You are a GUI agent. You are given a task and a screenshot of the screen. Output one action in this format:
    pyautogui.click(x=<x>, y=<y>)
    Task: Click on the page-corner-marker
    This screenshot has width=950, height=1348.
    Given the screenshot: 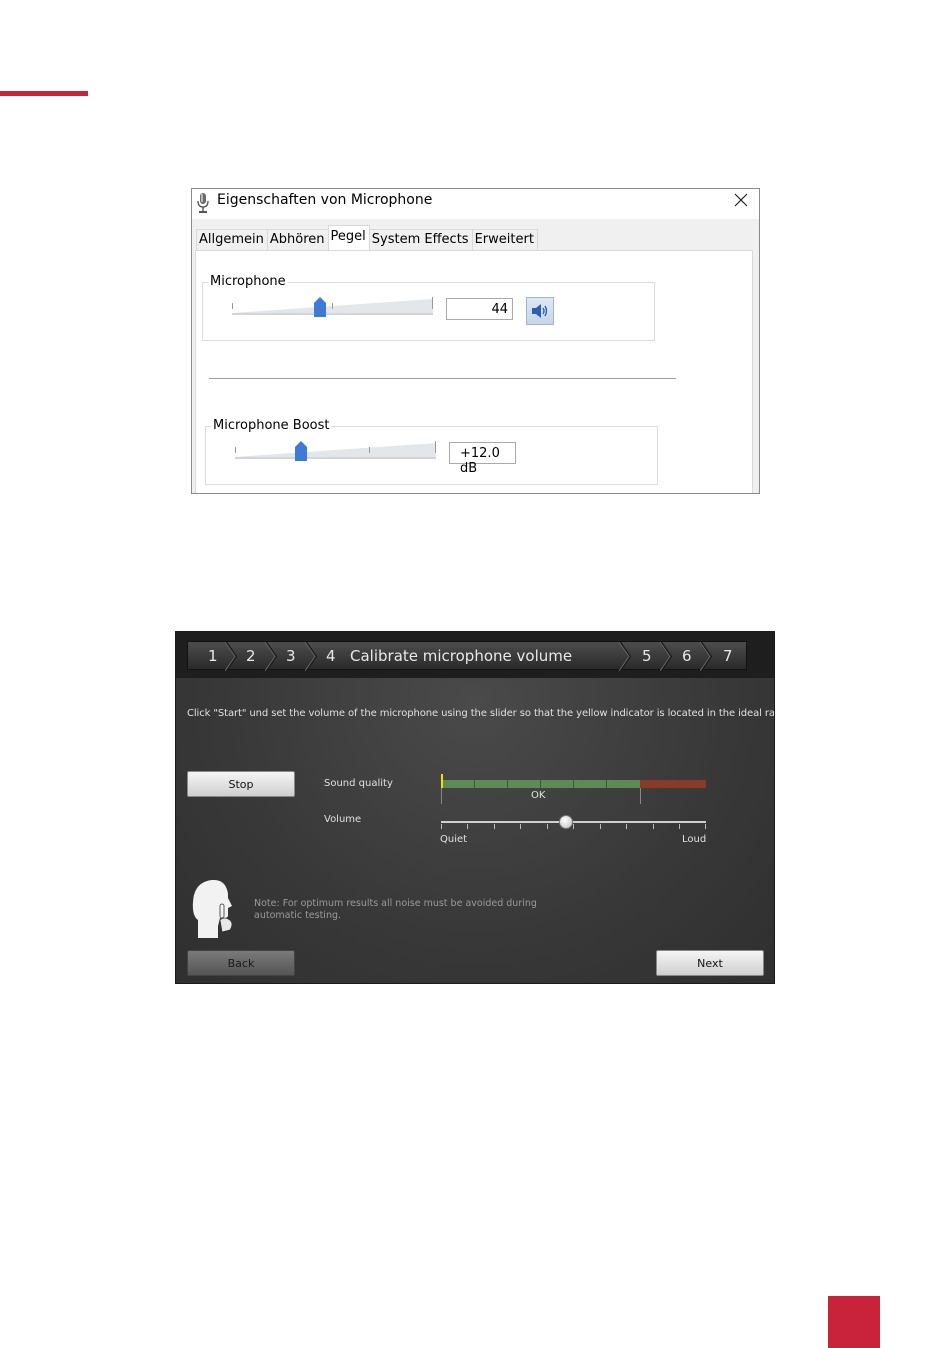 What is the action you would take?
    pyautogui.click(x=854, y=1322)
    